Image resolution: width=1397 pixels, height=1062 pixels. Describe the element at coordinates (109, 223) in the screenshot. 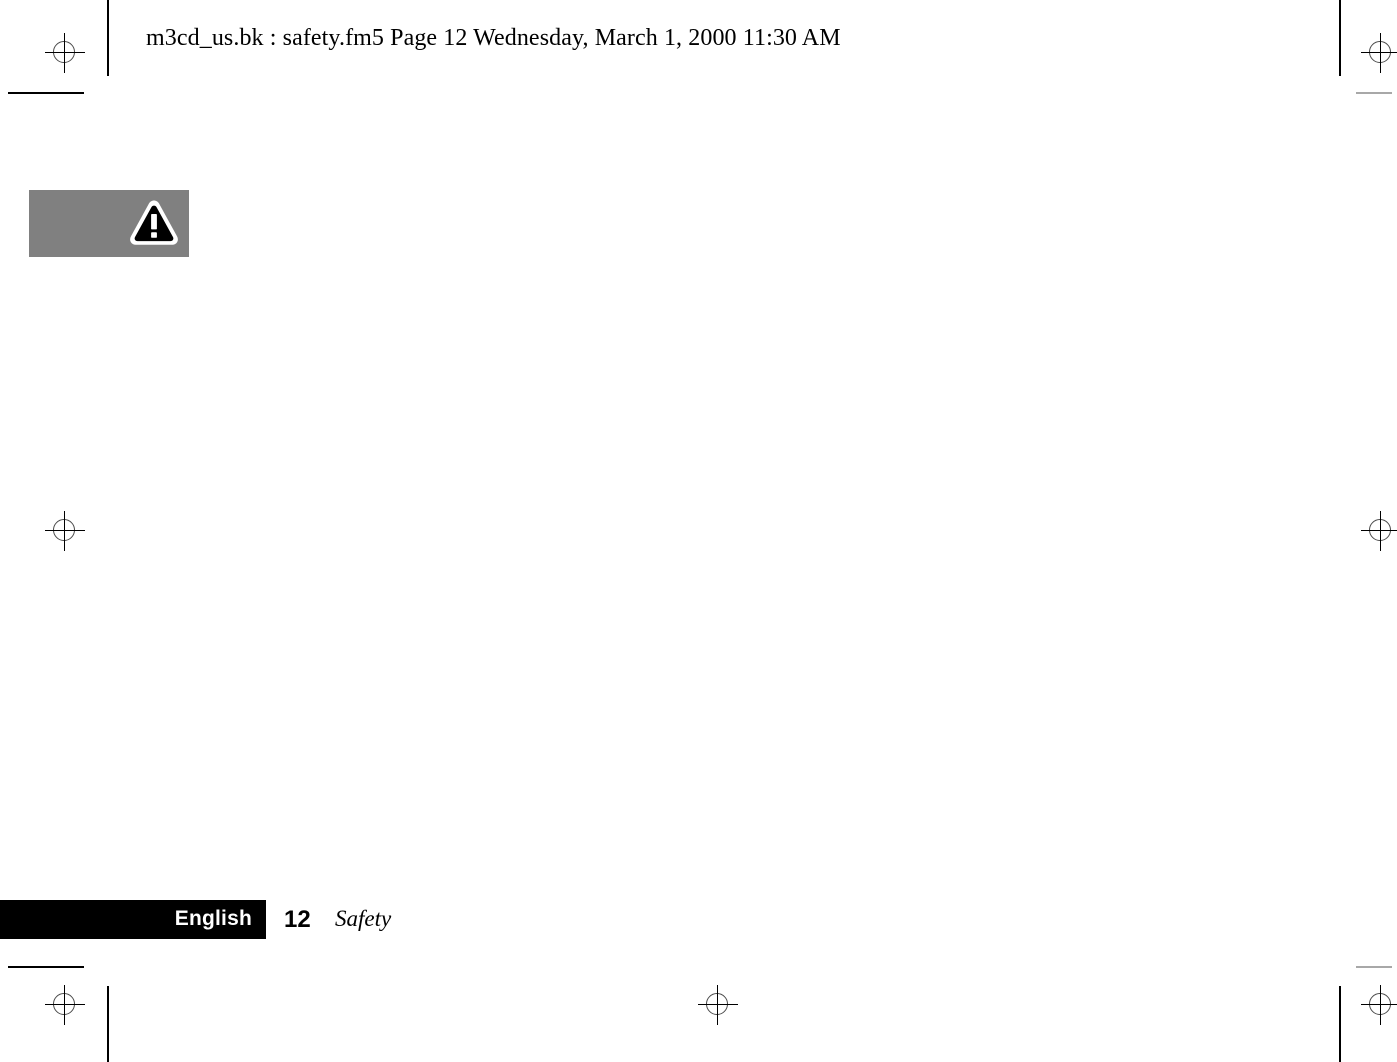

I see `warning-callout-box` at that location.